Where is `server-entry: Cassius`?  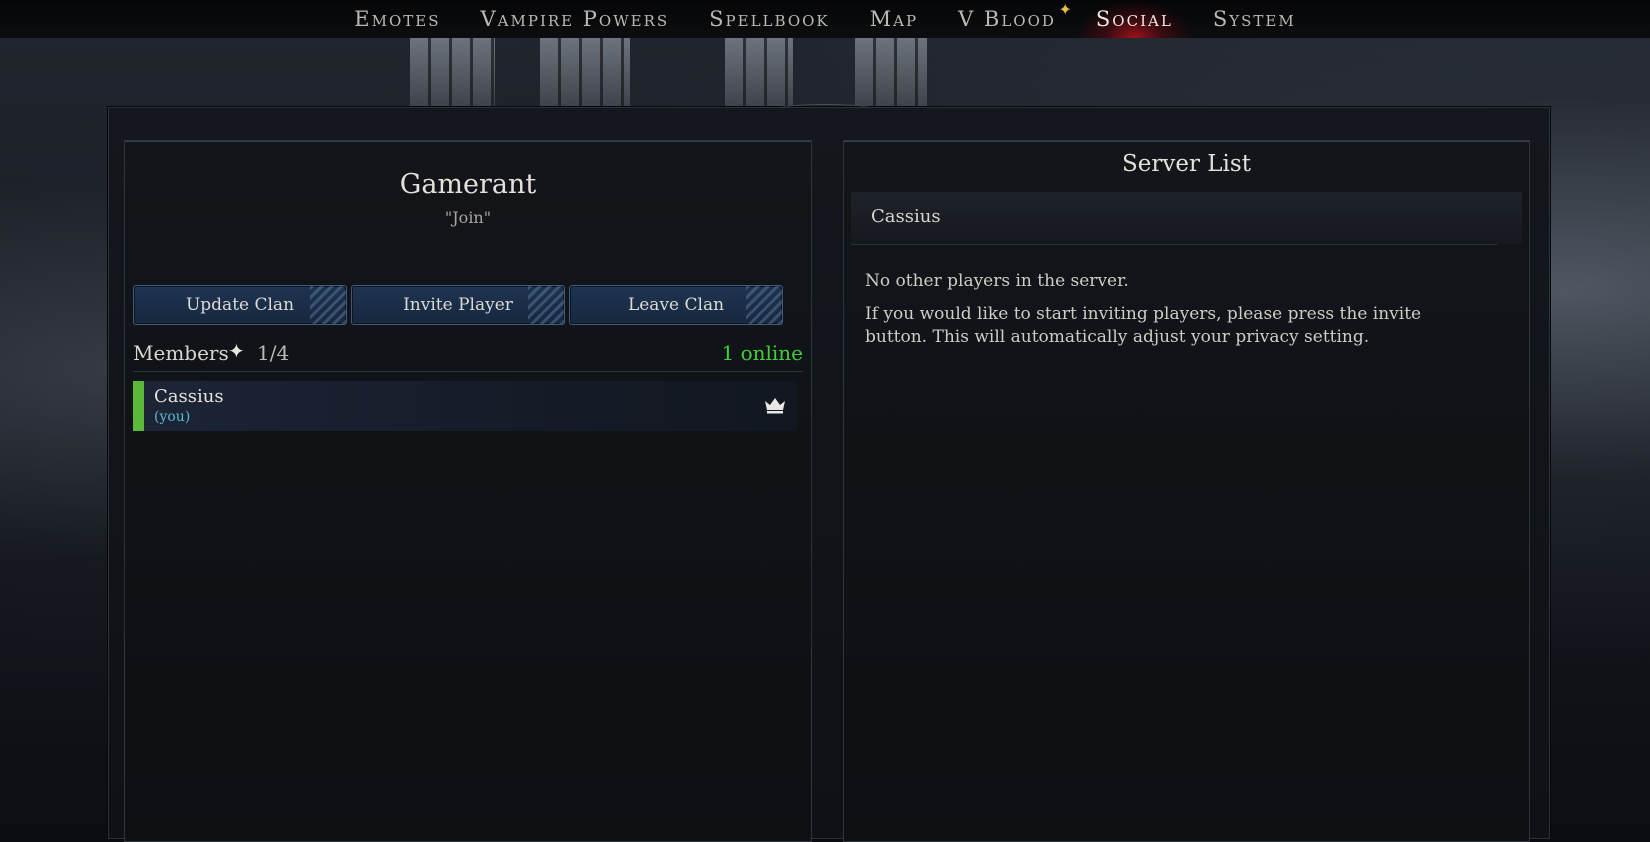 server-entry: Cassius is located at coordinates (1186, 218).